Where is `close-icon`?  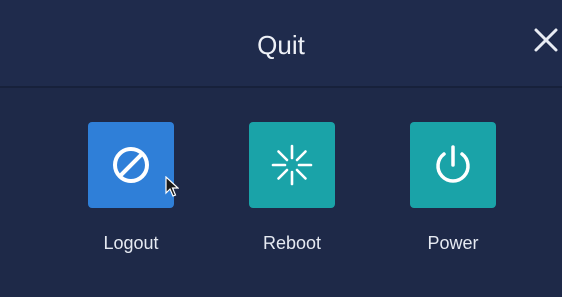 close-icon is located at coordinates (546, 40).